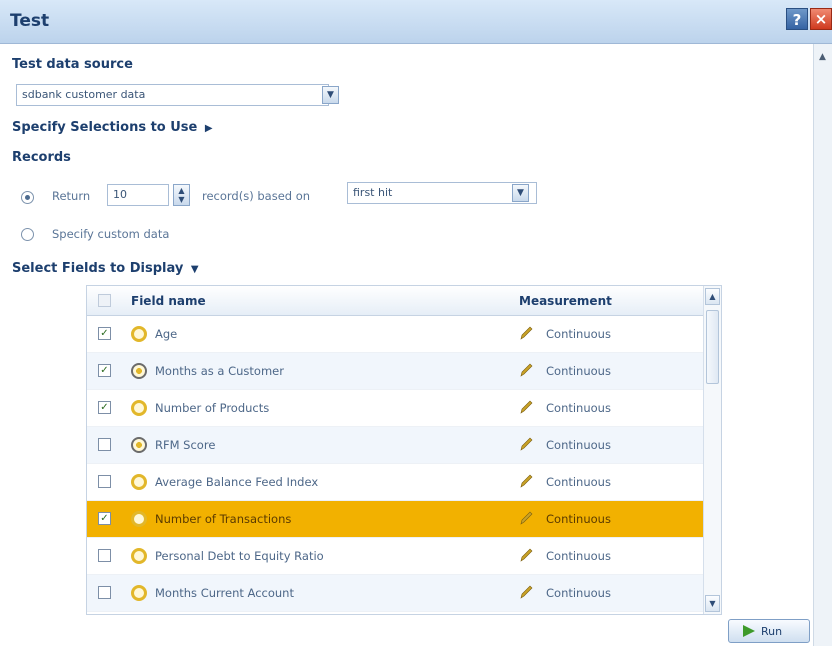 The height and width of the screenshot is (646, 832). Describe the element at coordinates (104, 300) in the screenshot. I see `select-all-checkbox` at that location.